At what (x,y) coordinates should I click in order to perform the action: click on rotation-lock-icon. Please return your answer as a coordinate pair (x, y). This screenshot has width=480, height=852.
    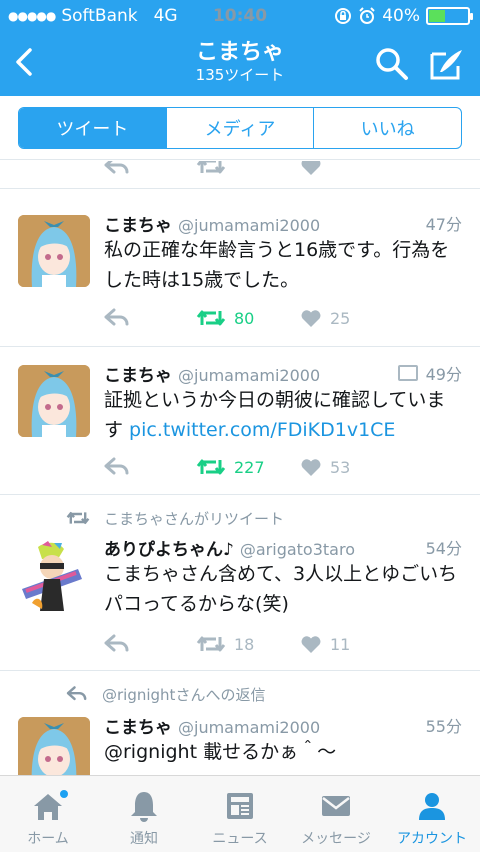
    Looking at the image, I should click on (343, 16).